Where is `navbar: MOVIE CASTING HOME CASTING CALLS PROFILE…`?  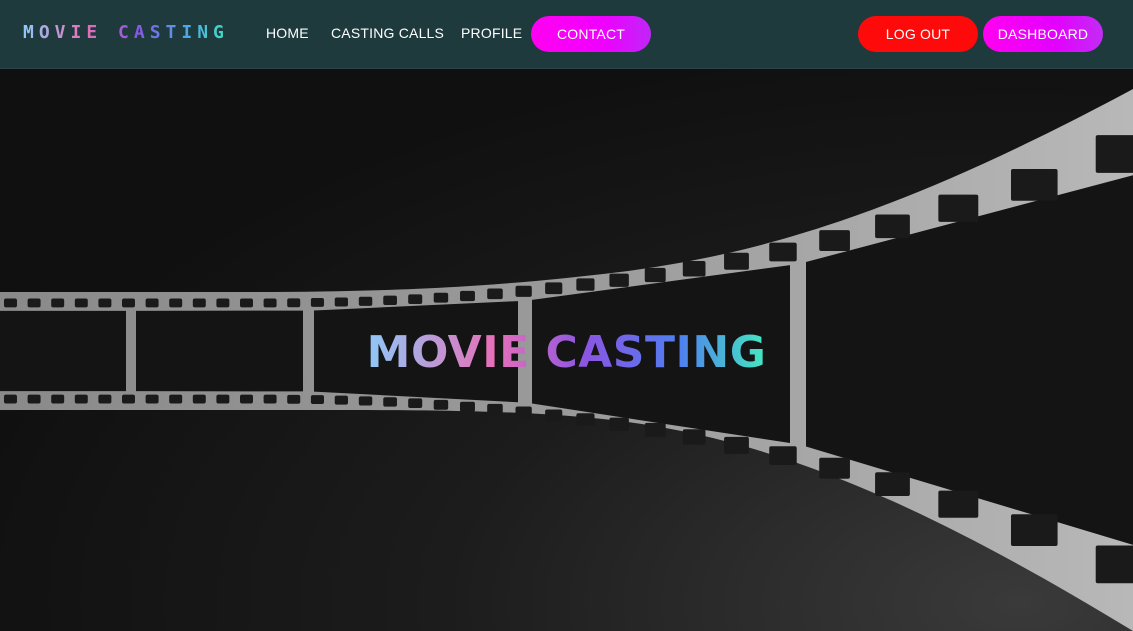
navbar: MOVIE CASTING HOME CASTING CALLS PROFILE… is located at coordinates (566, 34).